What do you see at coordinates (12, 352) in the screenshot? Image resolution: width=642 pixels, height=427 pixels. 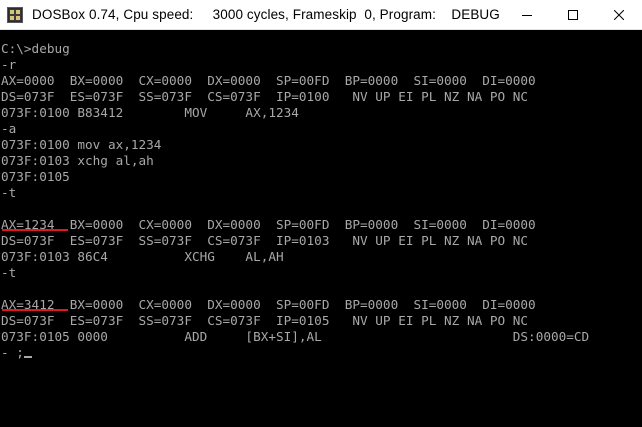 I see `prompt-text: - ;` at bounding box center [12, 352].